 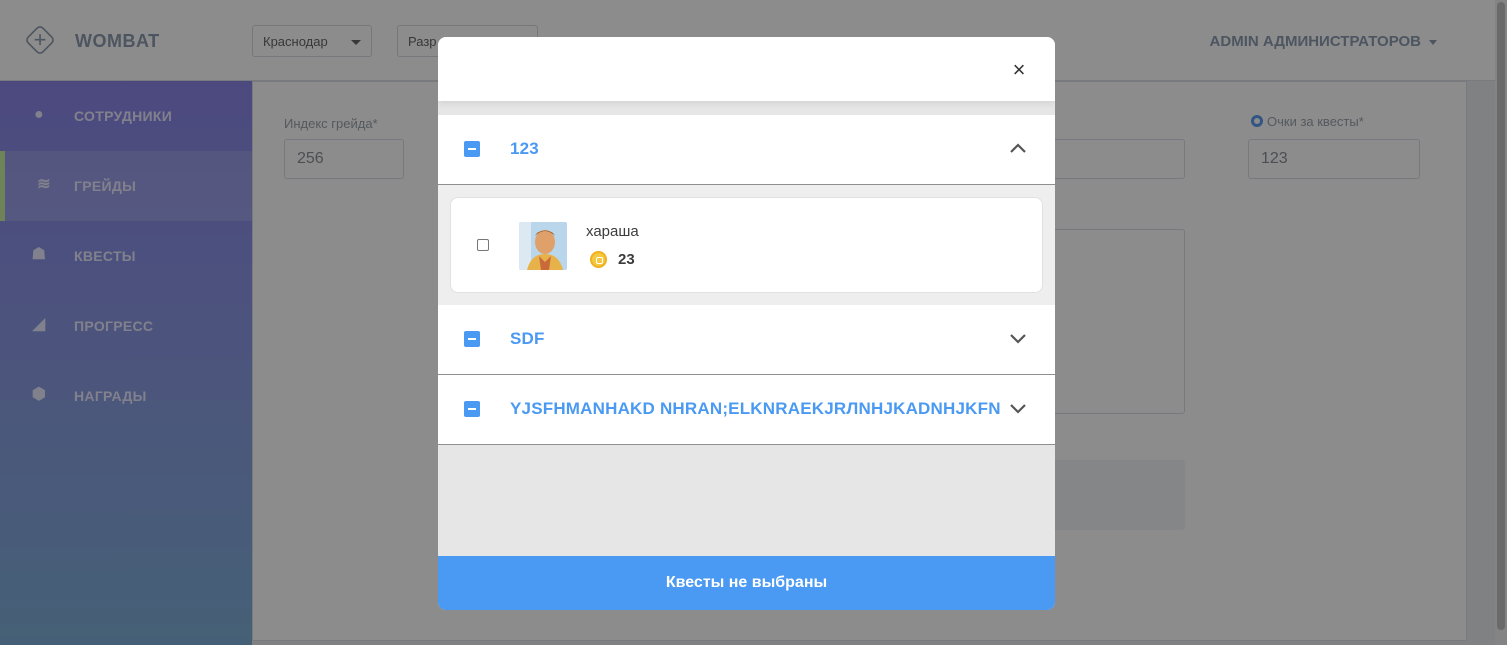 I want to click on quest-checkbox, so click(x=483, y=245).